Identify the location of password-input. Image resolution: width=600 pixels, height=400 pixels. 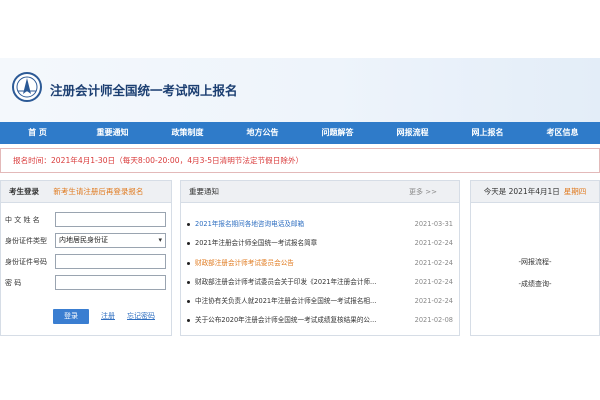
(110, 282).